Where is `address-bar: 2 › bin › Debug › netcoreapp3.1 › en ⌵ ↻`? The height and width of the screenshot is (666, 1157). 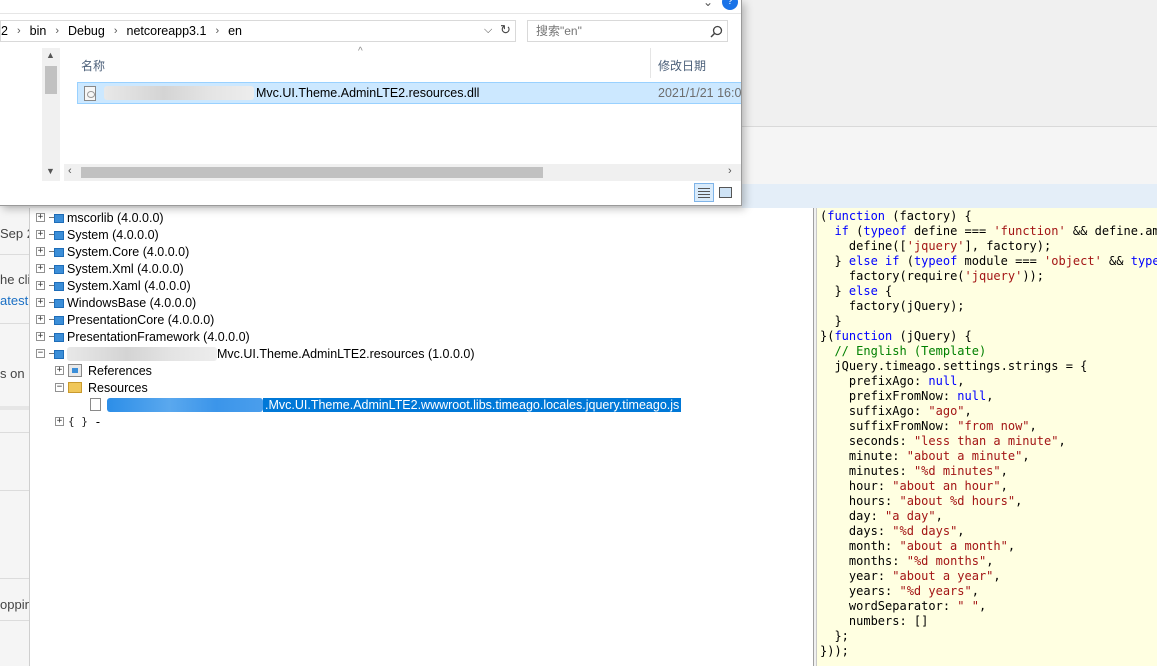 address-bar: 2 › bin › Debug › netcoreapp3.1 › en ⌵ ↻ is located at coordinates (258, 31).